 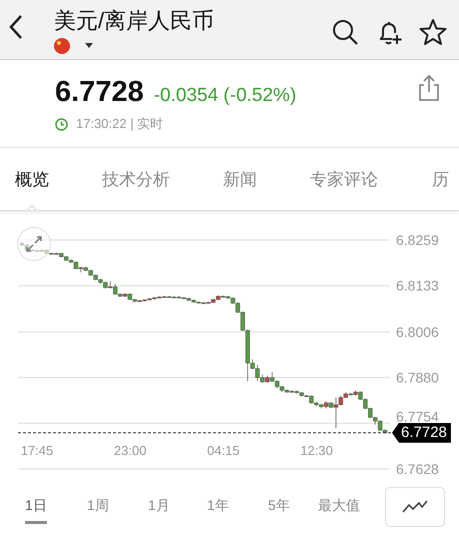 What do you see at coordinates (417, 240) in the screenshot?
I see `axis-label: 6.8259` at bounding box center [417, 240].